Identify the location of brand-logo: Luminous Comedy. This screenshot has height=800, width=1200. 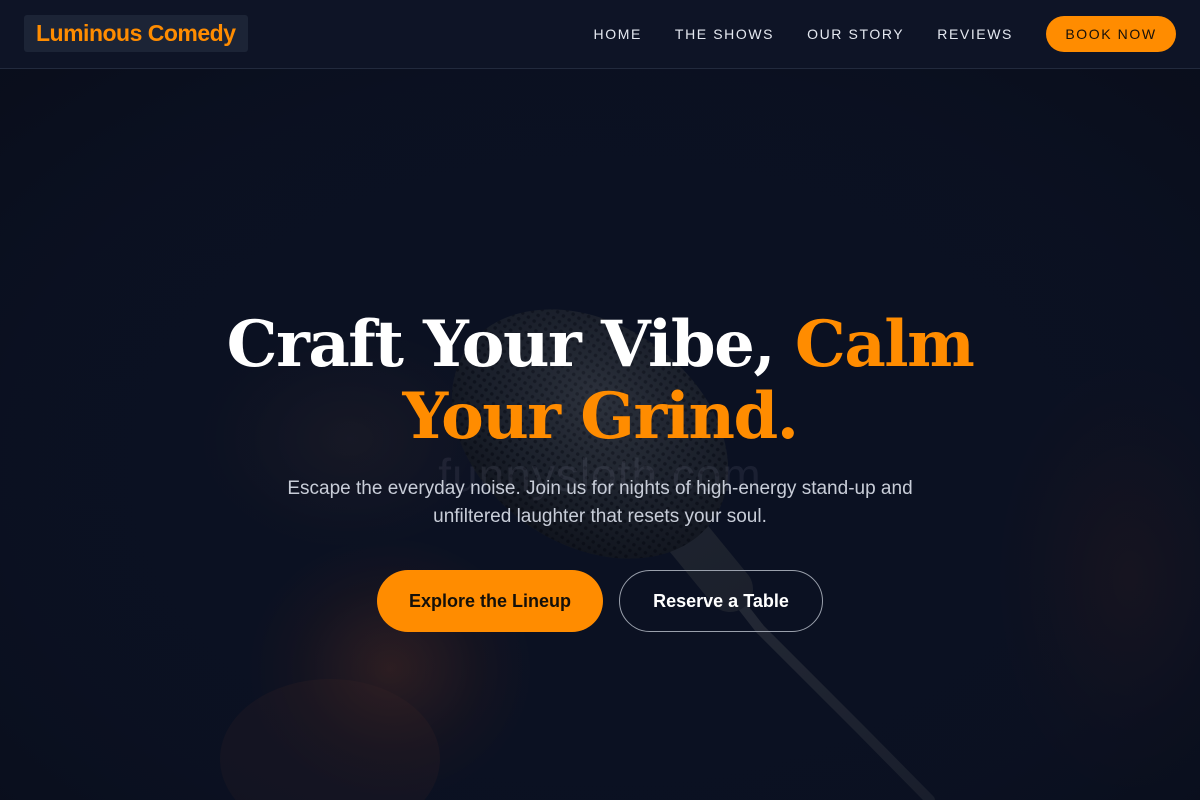
(136, 33).